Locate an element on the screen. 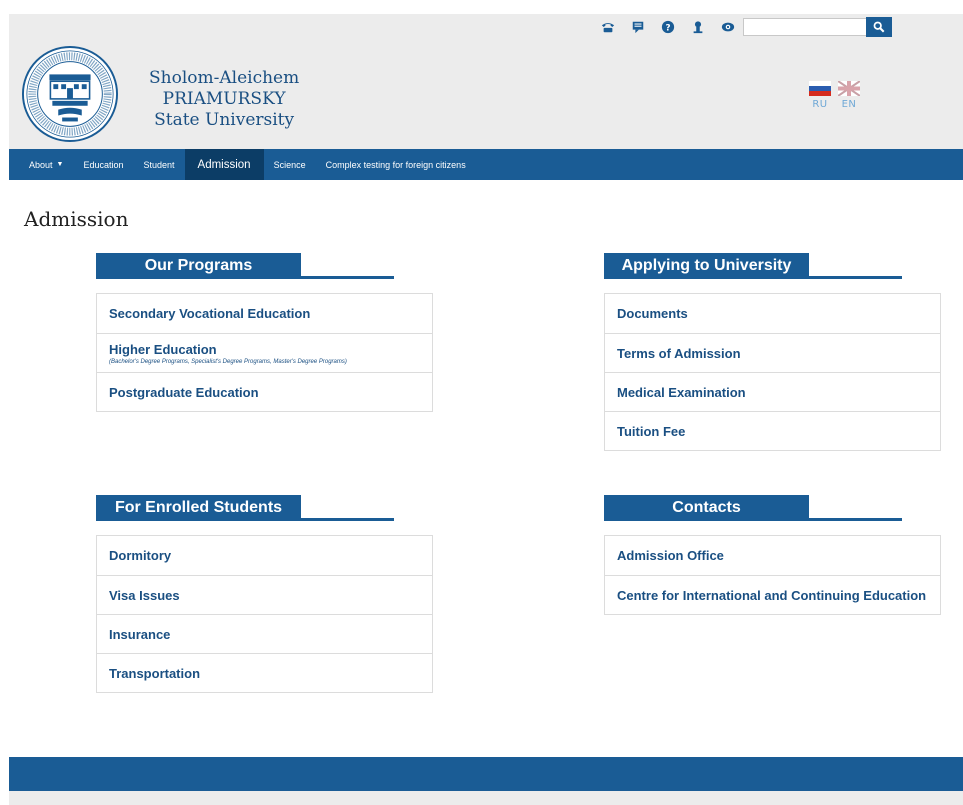 The width and height of the screenshot is (963, 805). section-header: Our Programs is located at coordinates (264, 266).